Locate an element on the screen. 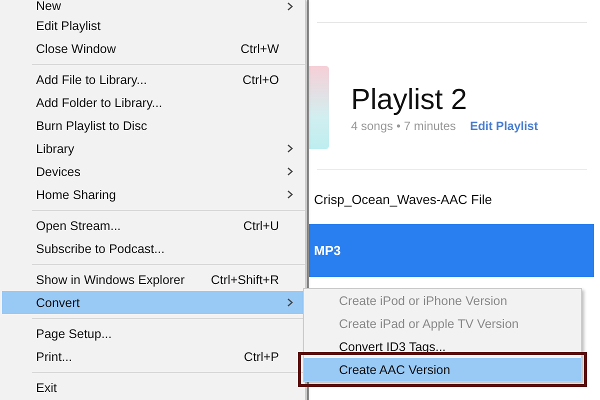 The image size is (600, 400). shortcut-text: Ctrl+U is located at coordinates (261, 225).